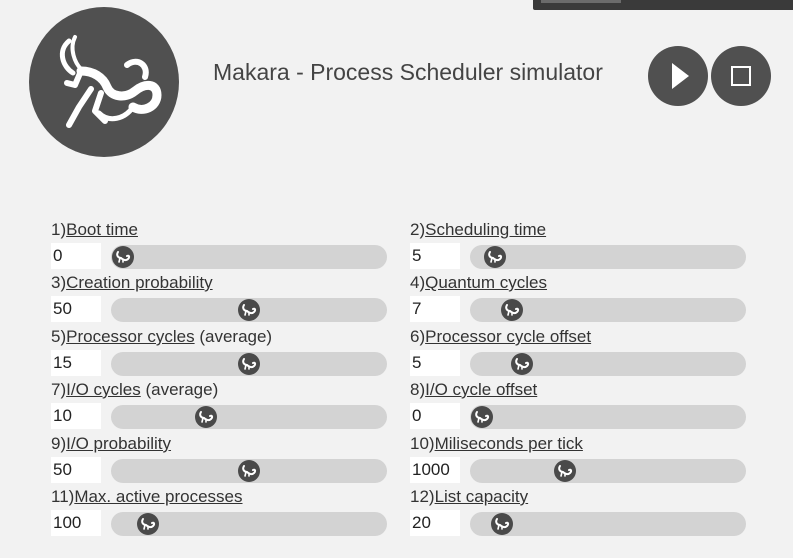 The image size is (793, 558). I want to click on param-label: 2)Scheduling time, so click(478, 230).